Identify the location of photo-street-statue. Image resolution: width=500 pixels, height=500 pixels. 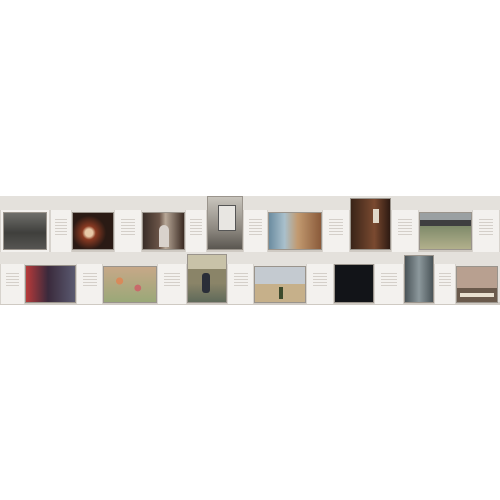
(207, 278).